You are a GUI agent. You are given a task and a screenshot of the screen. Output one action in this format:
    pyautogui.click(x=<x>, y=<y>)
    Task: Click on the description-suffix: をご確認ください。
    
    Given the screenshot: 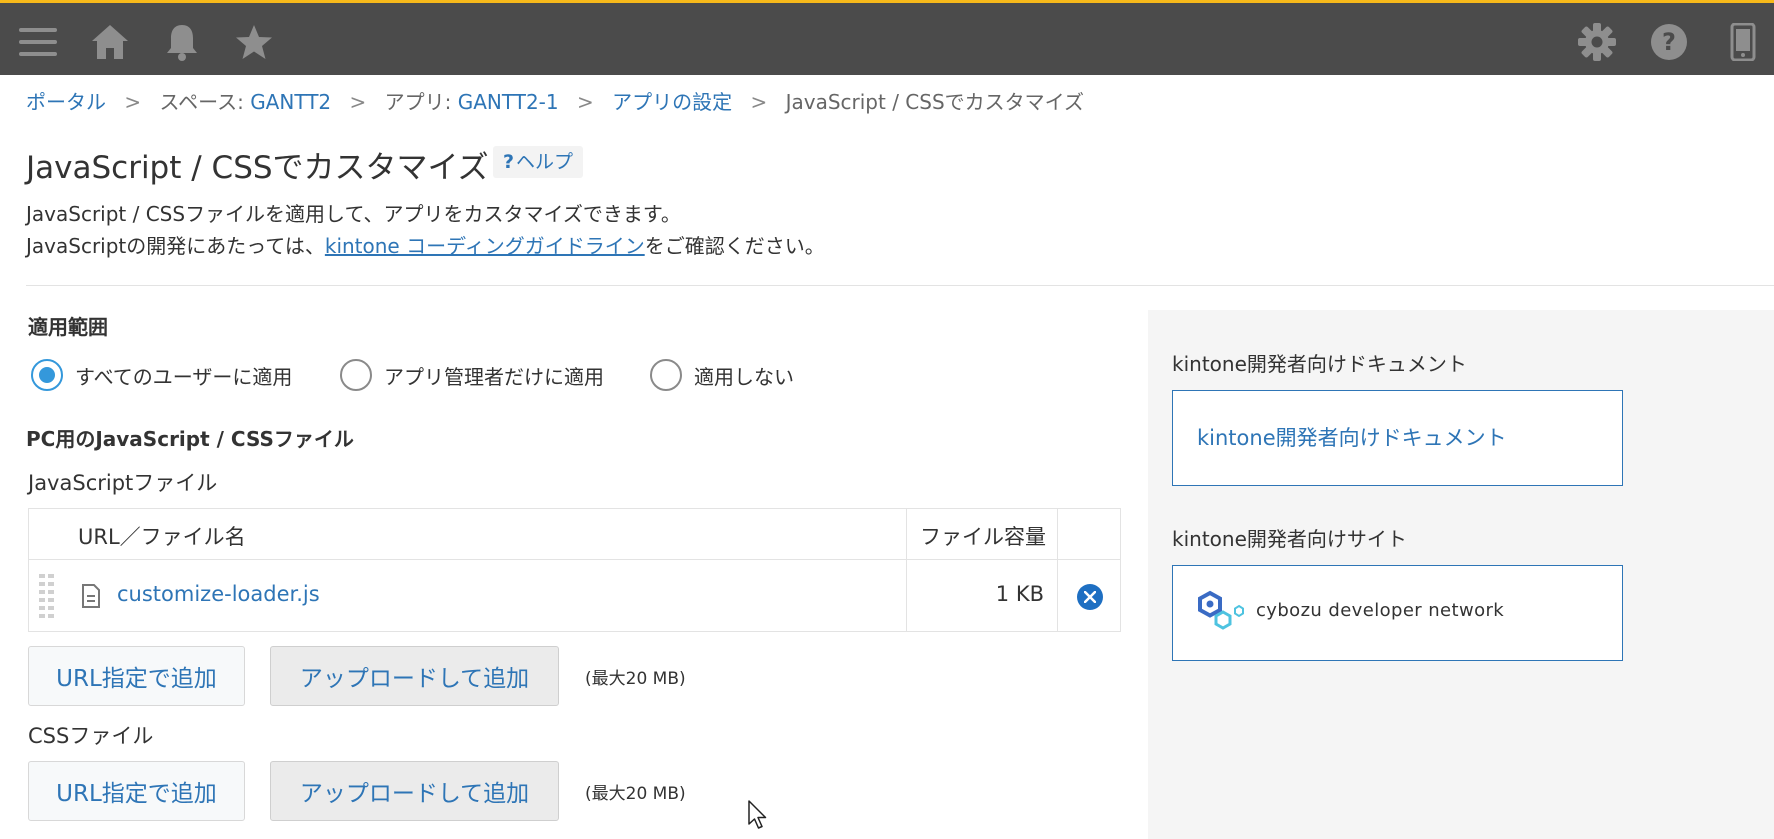 What is the action you would take?
    pyautogui.click(x=734, y=246)
    